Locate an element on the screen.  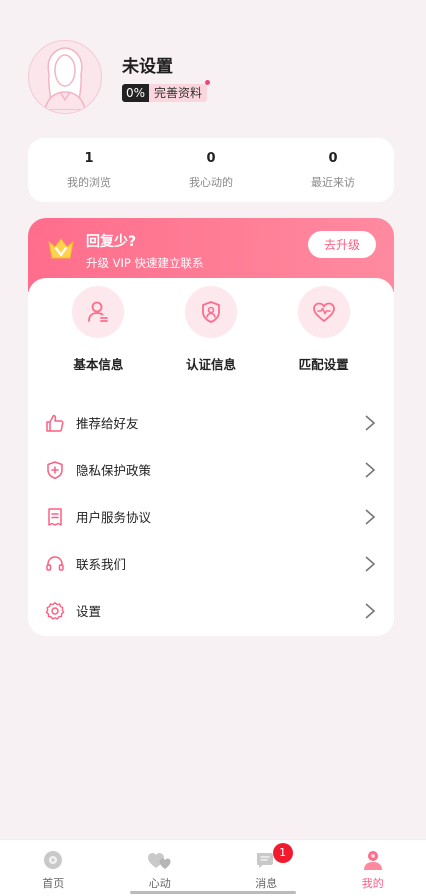
upgrade-button: 去升级 is located at coordinates (341, 244).